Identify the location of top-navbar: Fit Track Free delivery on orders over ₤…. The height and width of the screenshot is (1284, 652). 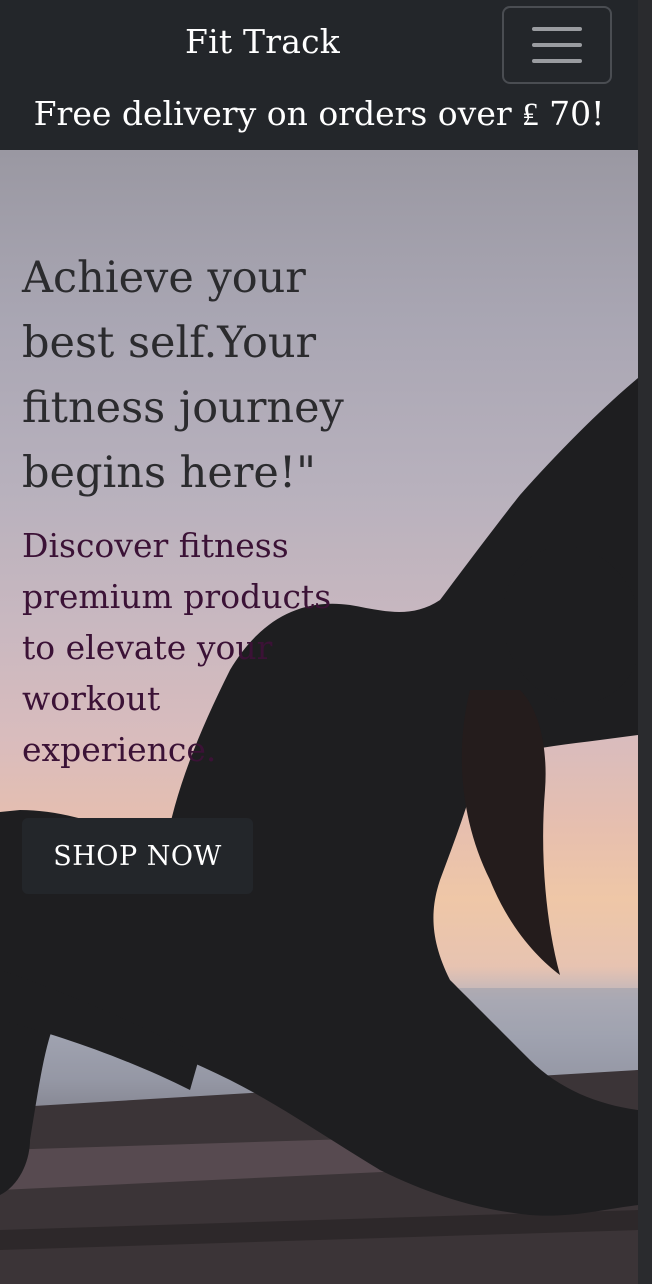
(319, 75).